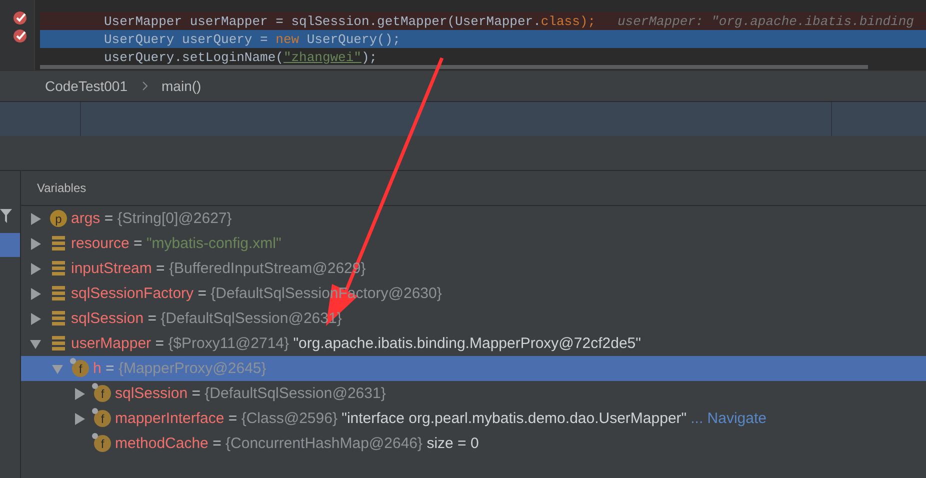  Describe the element at coordinates (145, 86) in the screenshot. I see `chevron-icon` at that location.